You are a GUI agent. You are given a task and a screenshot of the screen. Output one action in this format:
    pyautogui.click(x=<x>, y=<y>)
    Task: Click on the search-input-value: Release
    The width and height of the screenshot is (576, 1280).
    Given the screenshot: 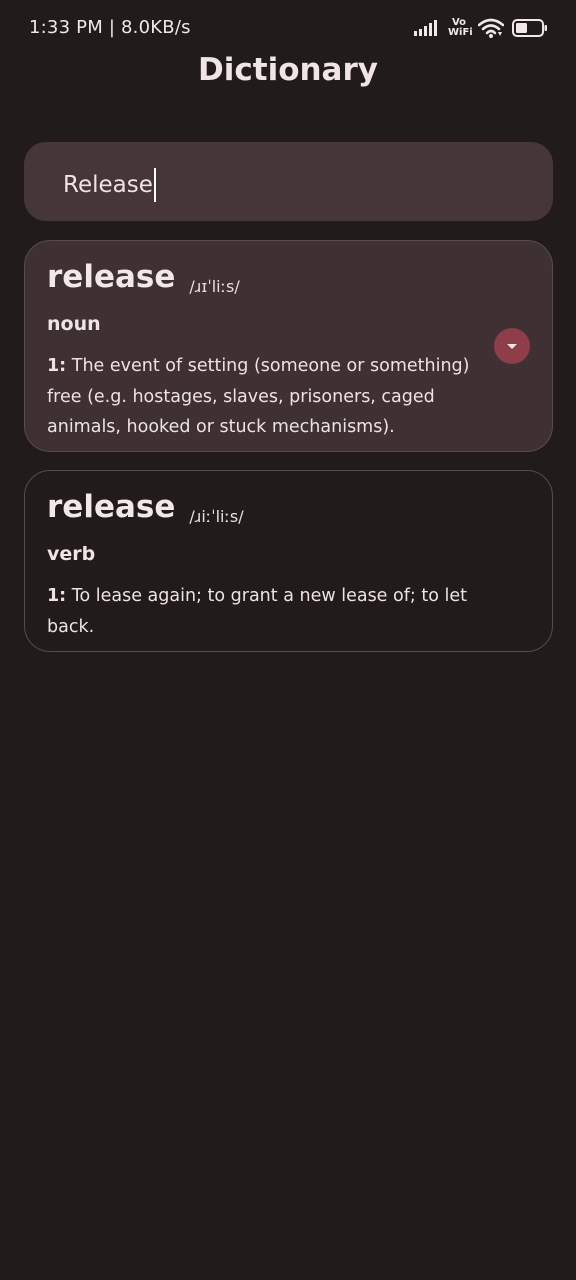 What is the action you would take?
    pyautogui.click(x=108, y=185)
    